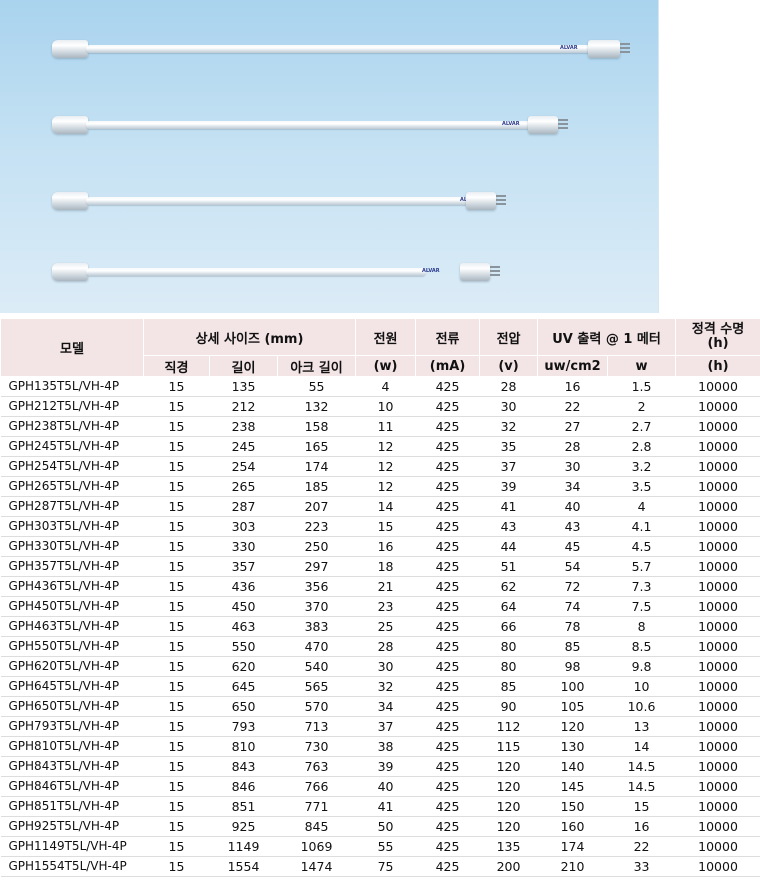 This screenshot has height=880, width=760. I want to click on cell-voltage: 37, so click(508, 466).